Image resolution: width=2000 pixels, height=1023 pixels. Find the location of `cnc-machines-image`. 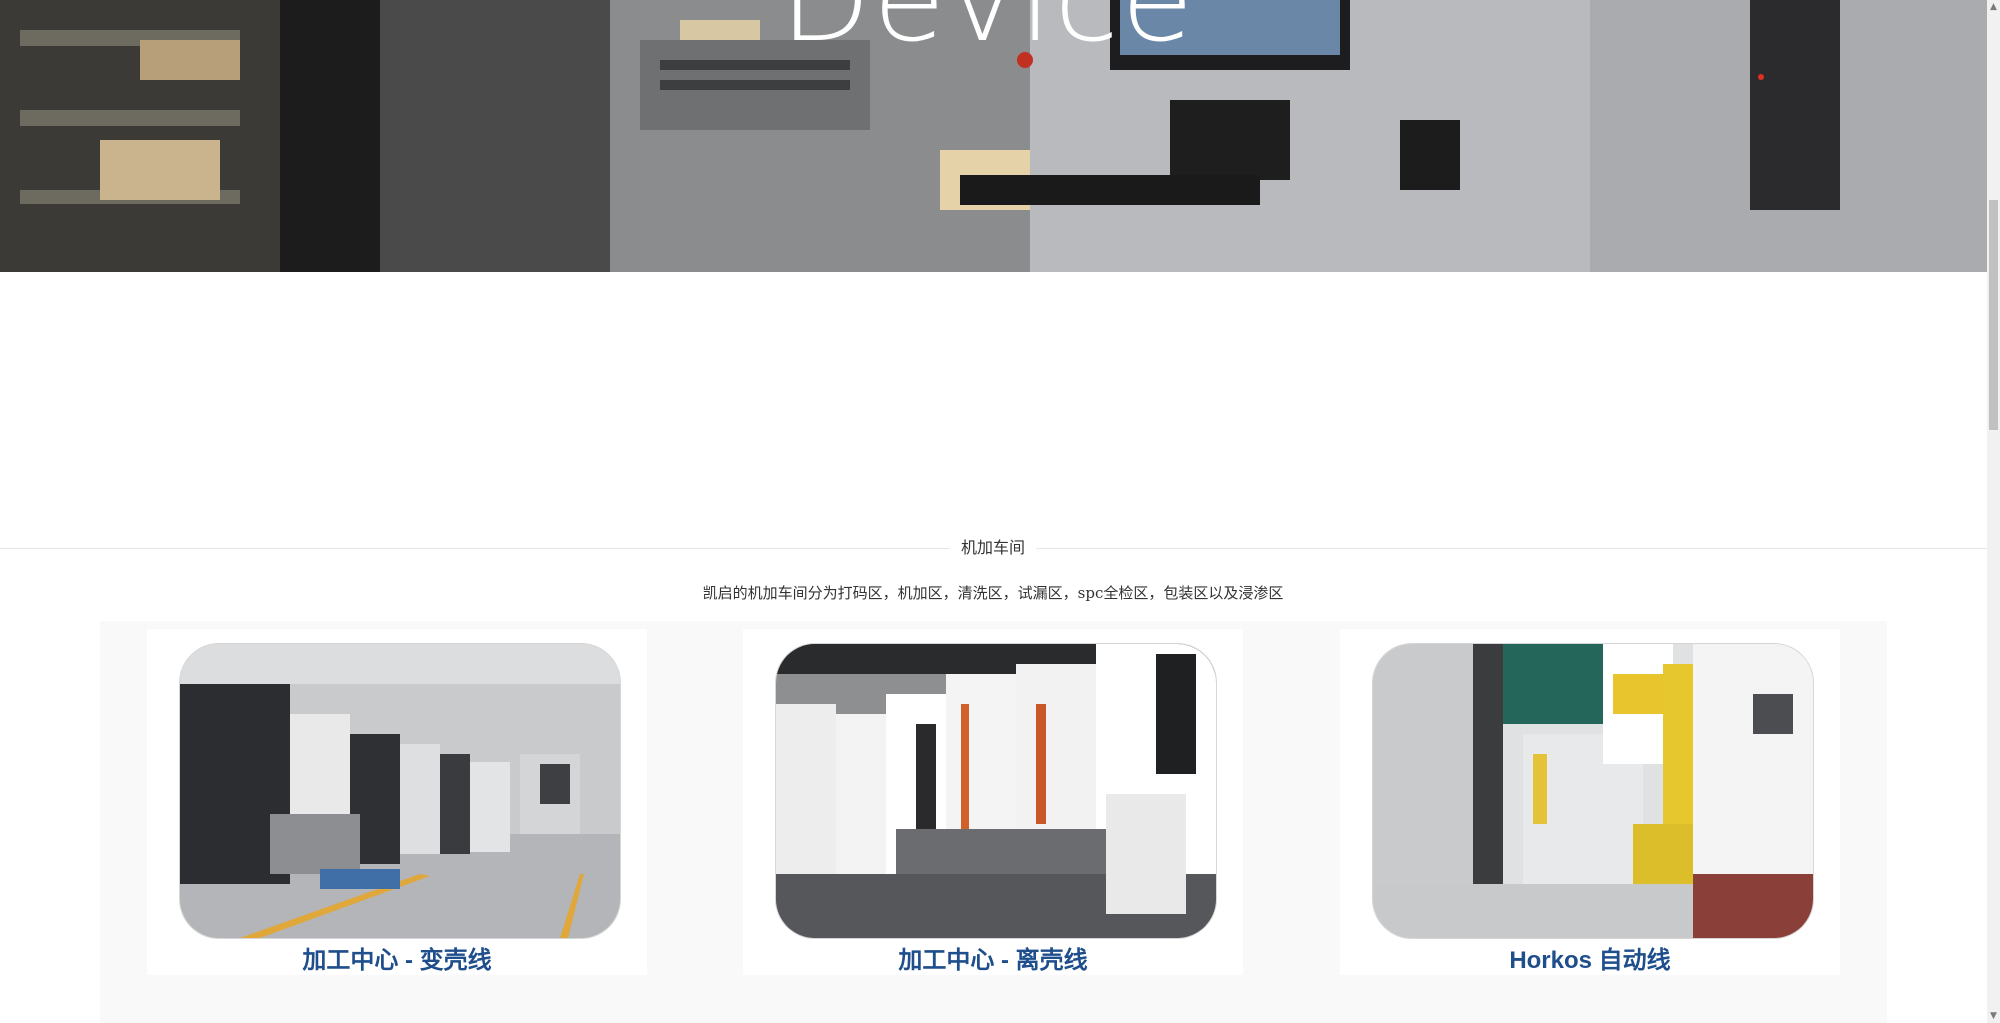

cnc-machines-image is located at coordinates (996, 791).